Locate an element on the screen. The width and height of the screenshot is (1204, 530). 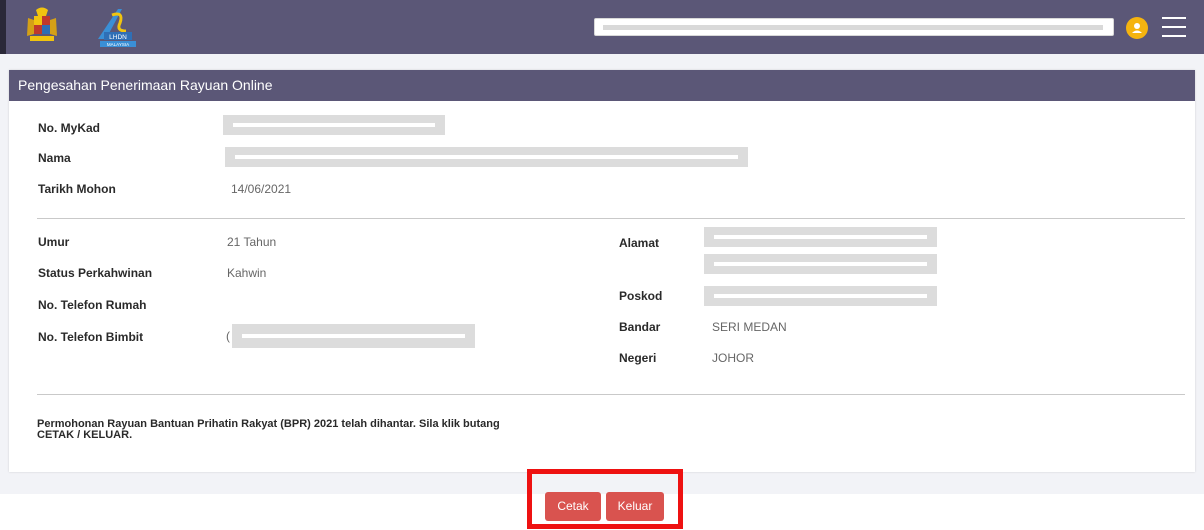
top-navbar: LHDN MALAYSIA is located at coordinates (602, 27).